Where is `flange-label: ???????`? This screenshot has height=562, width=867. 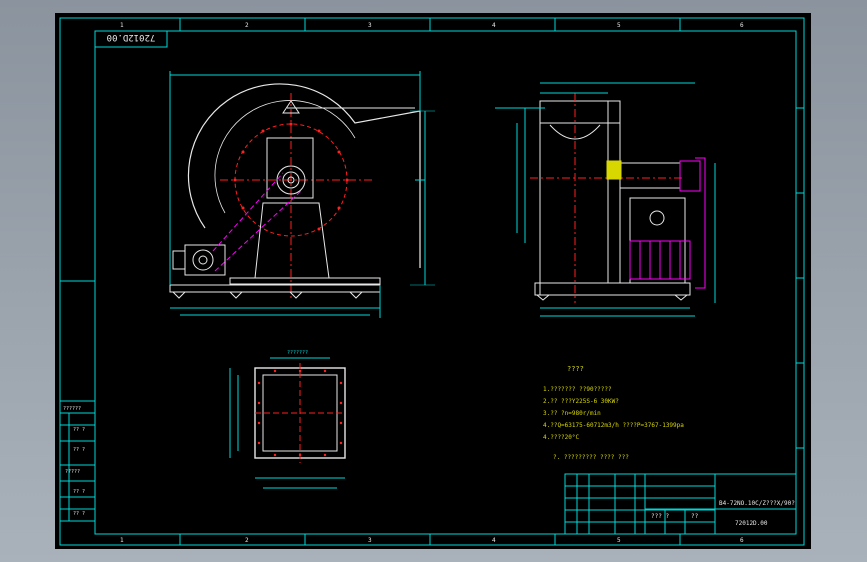 flange-label: ??????? is located at coordinates (297, 353).